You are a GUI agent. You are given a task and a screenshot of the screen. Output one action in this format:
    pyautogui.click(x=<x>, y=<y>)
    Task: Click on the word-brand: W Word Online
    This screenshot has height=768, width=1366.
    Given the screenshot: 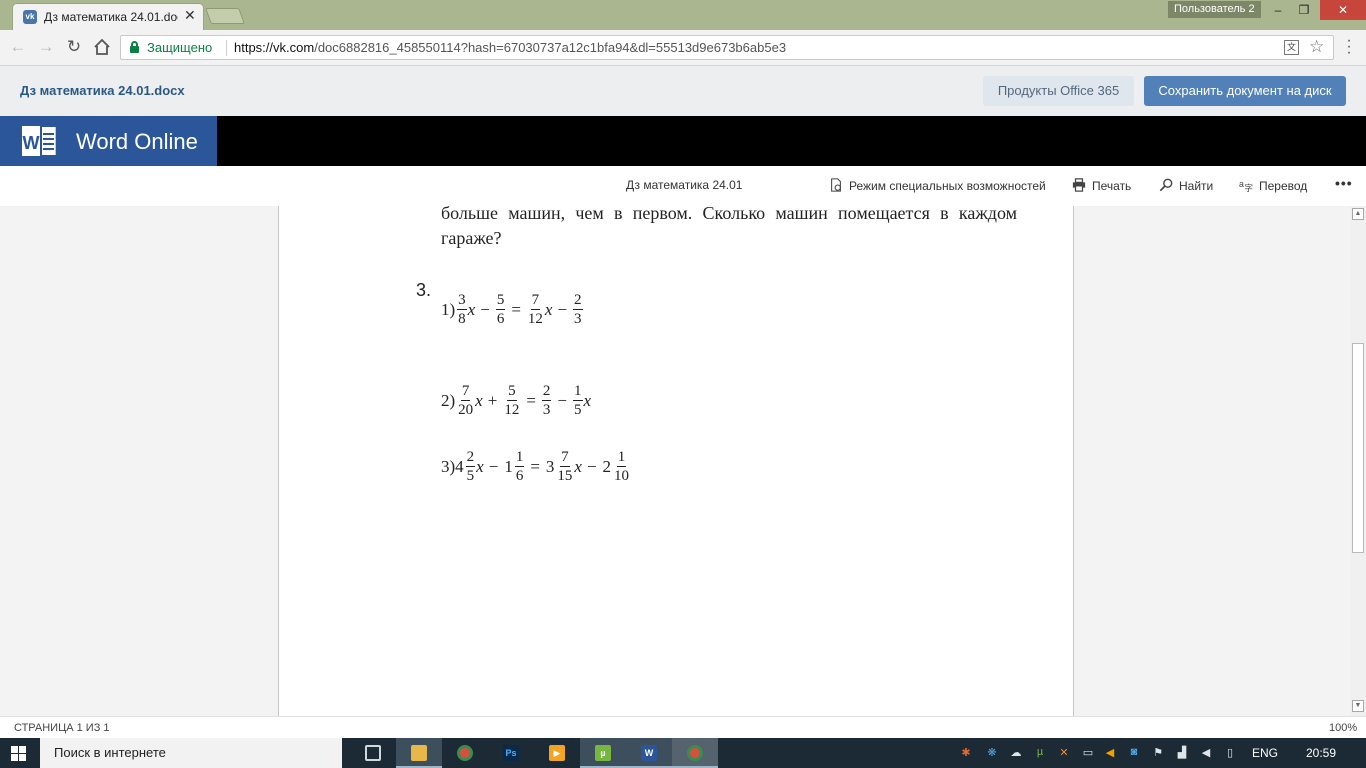 What is the action you would take?
    pyautogui.click(x=108, y=141)
    